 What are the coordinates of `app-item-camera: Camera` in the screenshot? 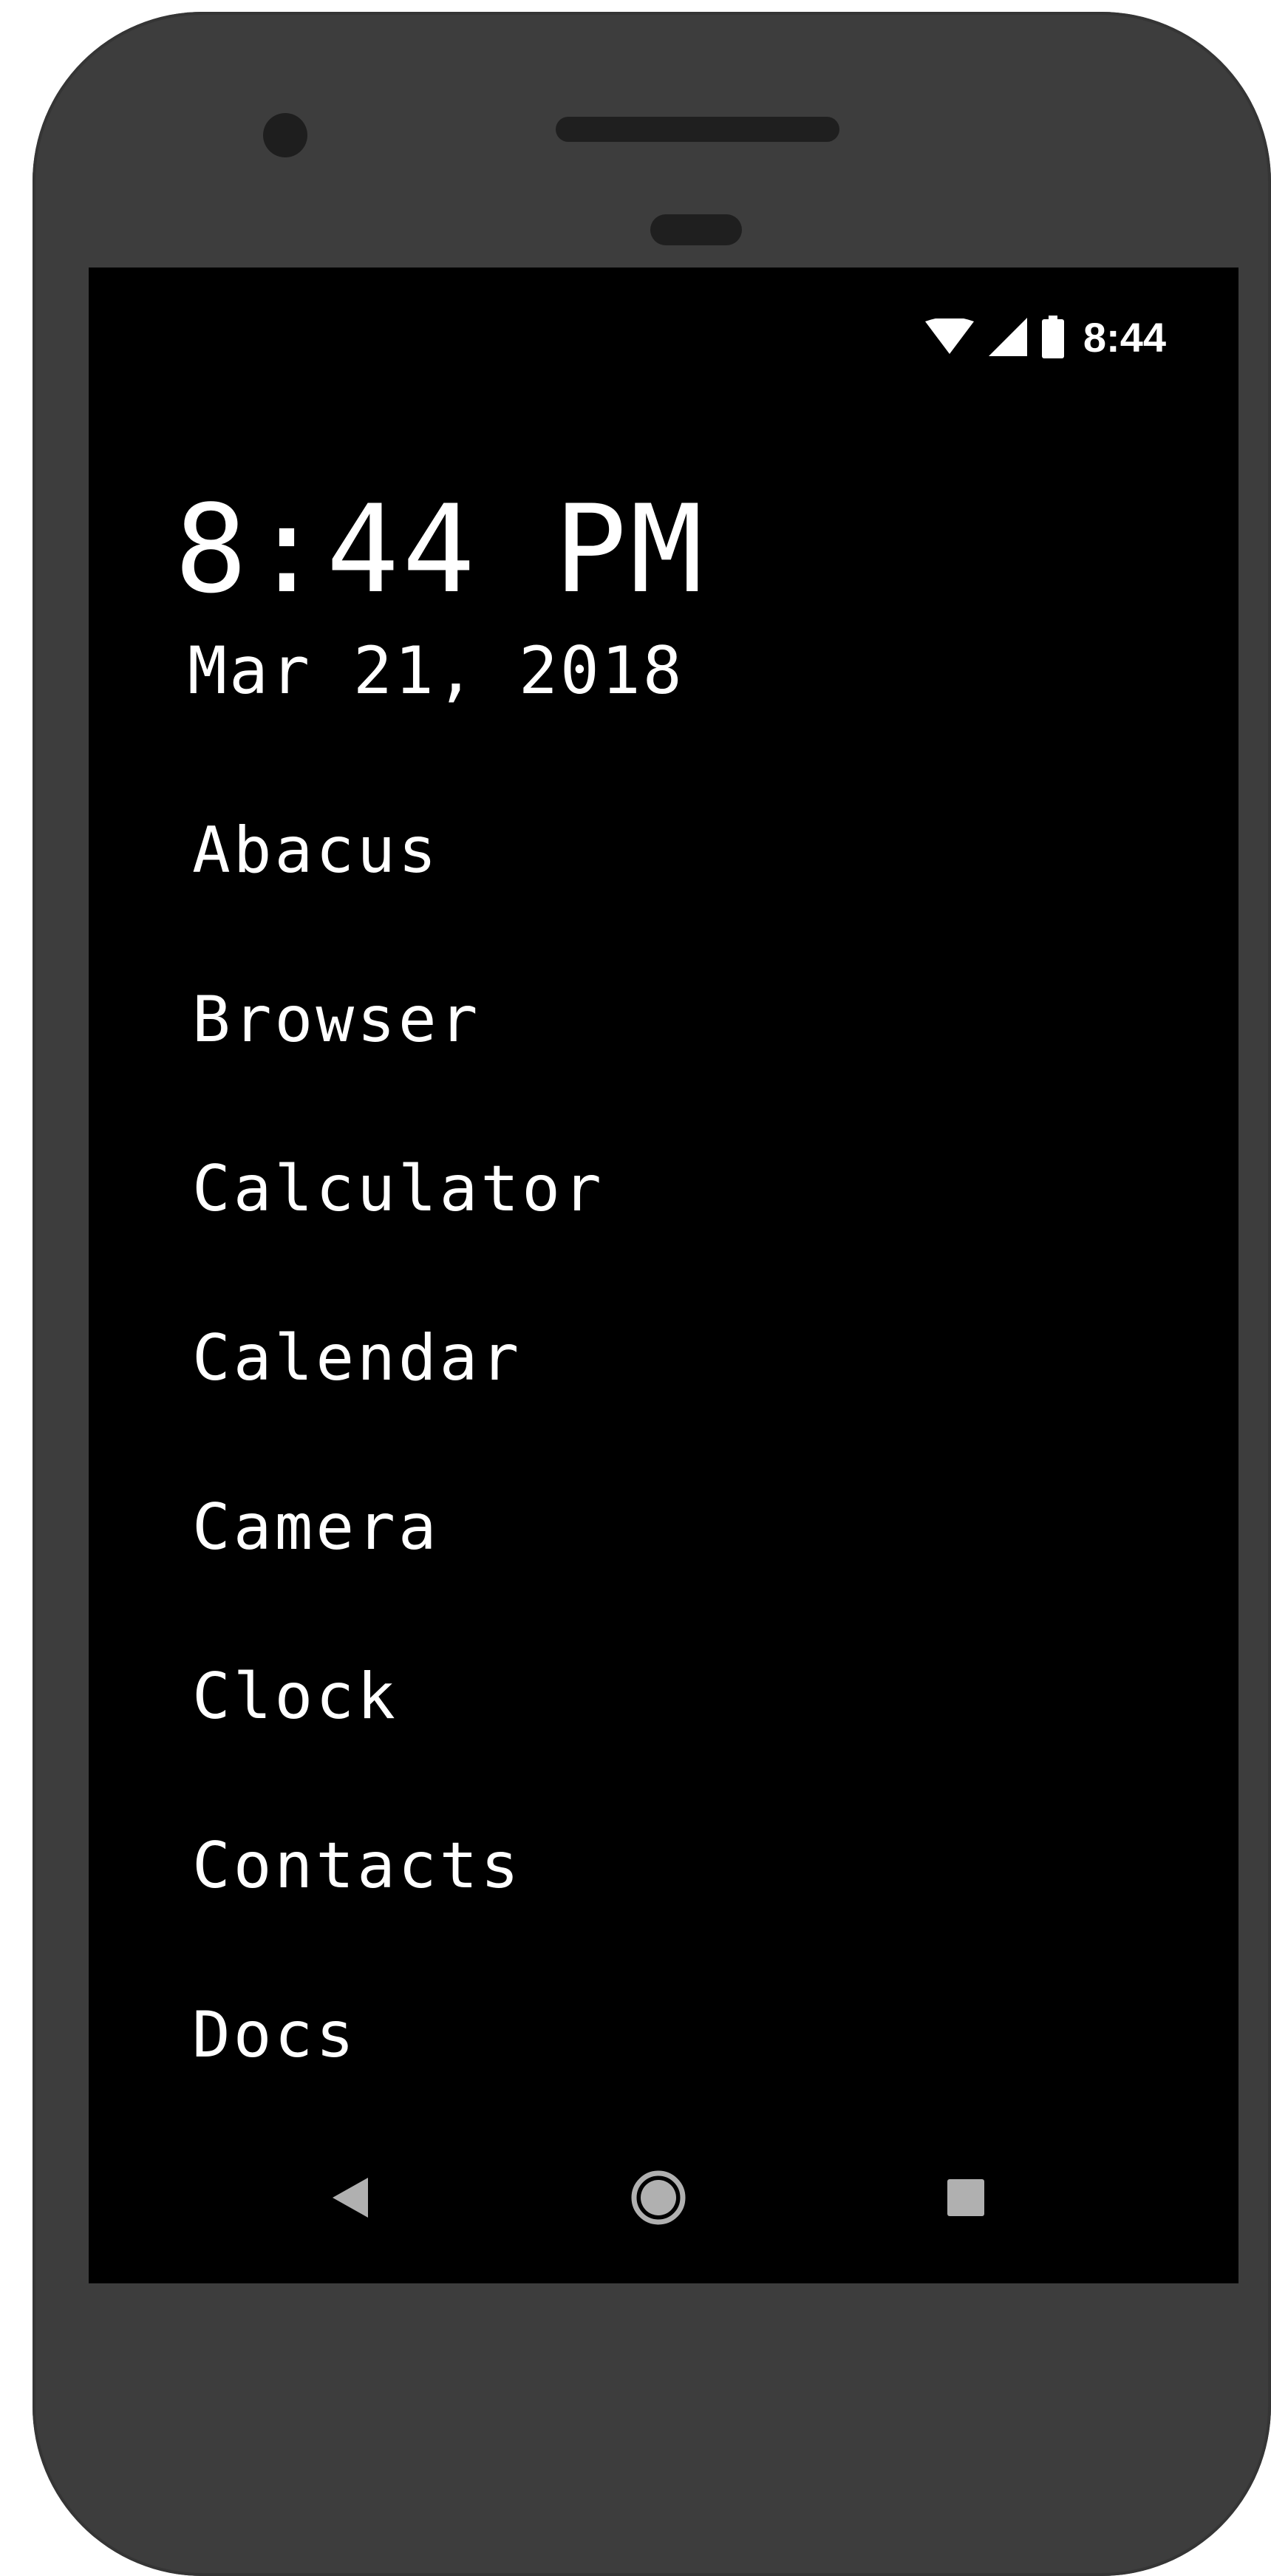 It's located at (398, 1580).